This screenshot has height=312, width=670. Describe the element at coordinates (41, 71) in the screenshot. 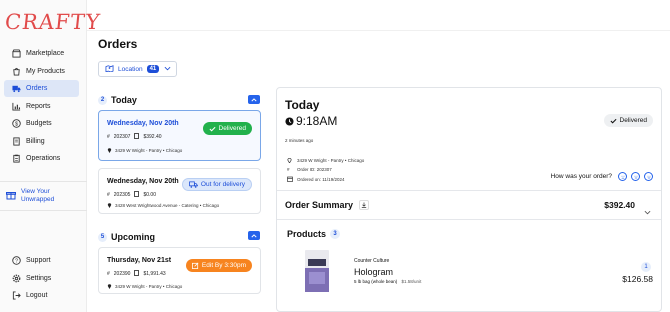

I see `sidebar-item-my-products: My Products` at that location.